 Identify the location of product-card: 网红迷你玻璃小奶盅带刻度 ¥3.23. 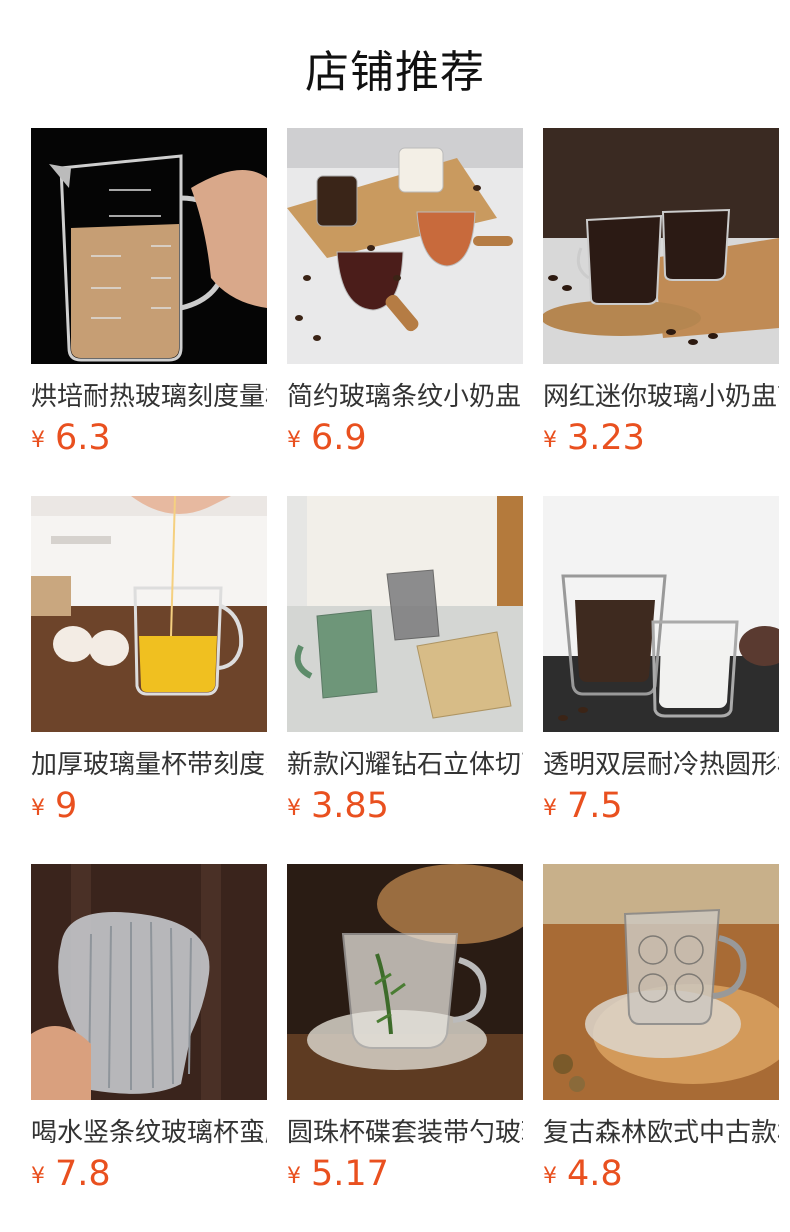
(661, 296).